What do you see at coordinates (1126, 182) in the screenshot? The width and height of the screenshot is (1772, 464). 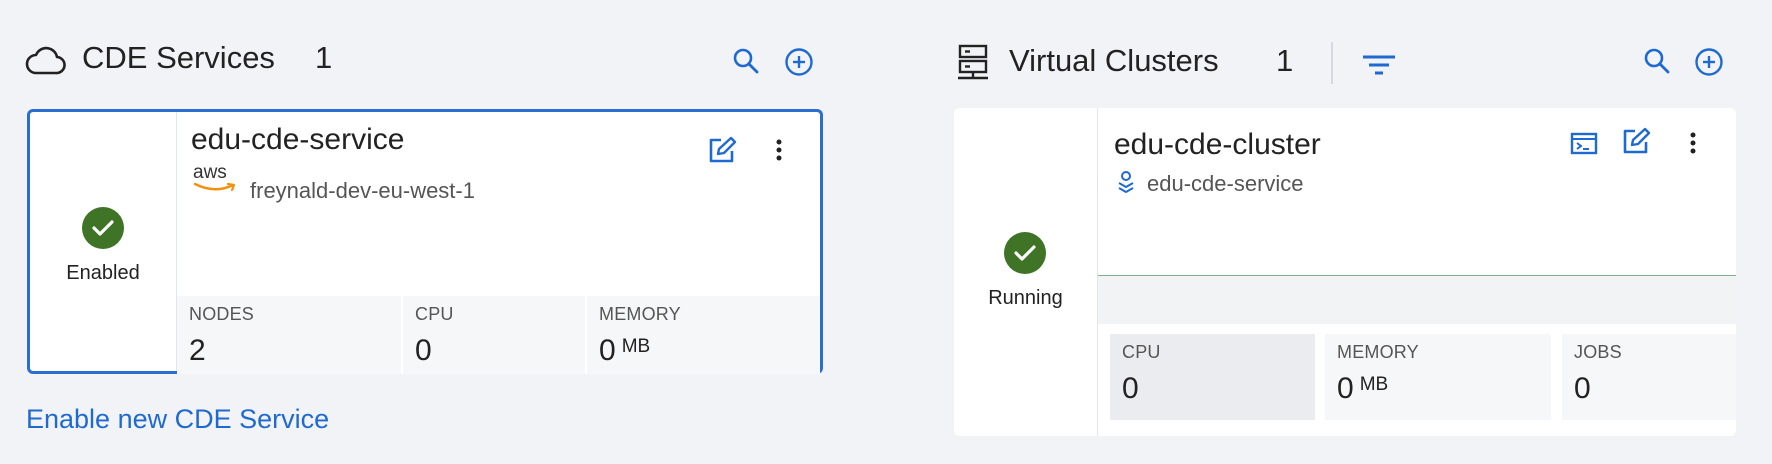 I see `service-icon` at bounding box center [1126, 182].